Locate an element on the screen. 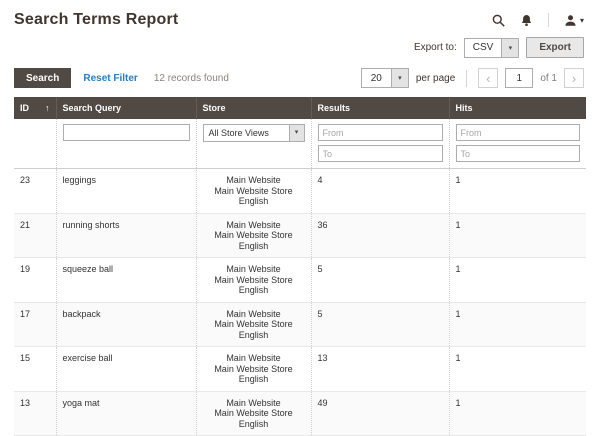 This screenshot has width=600, height=436. cell-search-query: squeeze ball is located at coordinates (125, 280).